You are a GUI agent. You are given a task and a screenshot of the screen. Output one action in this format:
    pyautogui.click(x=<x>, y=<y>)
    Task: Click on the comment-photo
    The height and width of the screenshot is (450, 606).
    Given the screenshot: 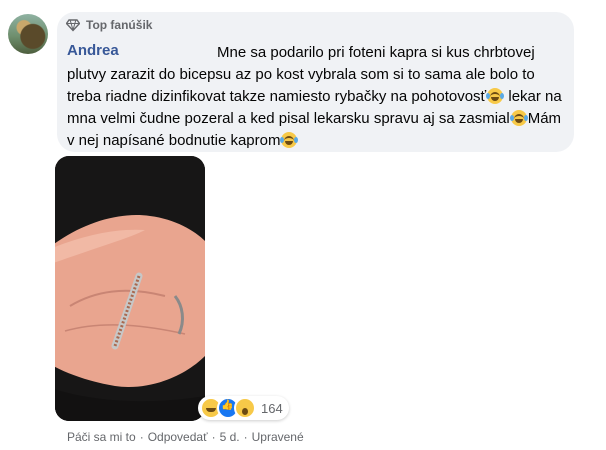 What is the action you would take?
    pyautogui.click(x=130, y=288)
    